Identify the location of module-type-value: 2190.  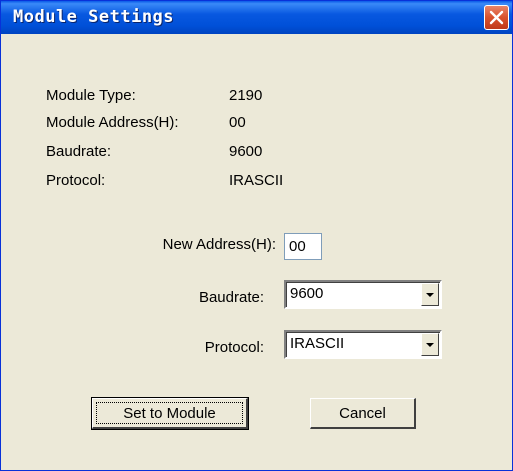
(246, 95).